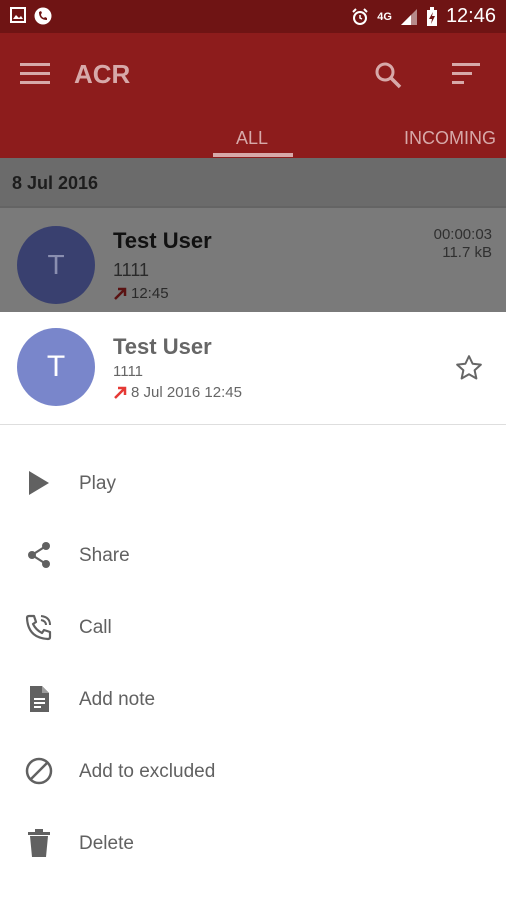  Describe the element at coordinates (253, 260) in the screenshot. I see `recording-row: T Test User 1111 12:45 00:00:03 11.7 kB` at that location.